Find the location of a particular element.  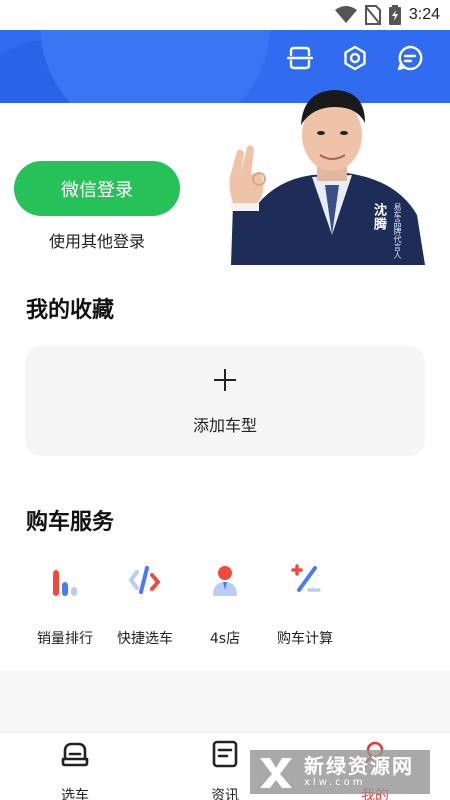

spokesperson-tag: 沈腾 易车品牌代言人 is located at coordinates (386, 231).